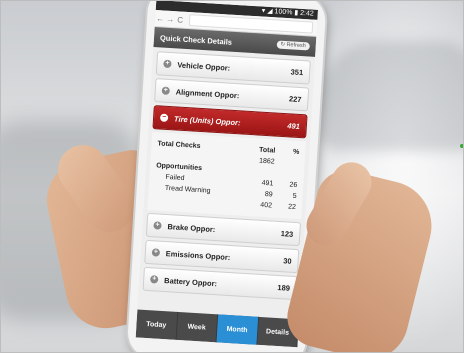  I want to click on tab-week: Week, so click(197, 327).